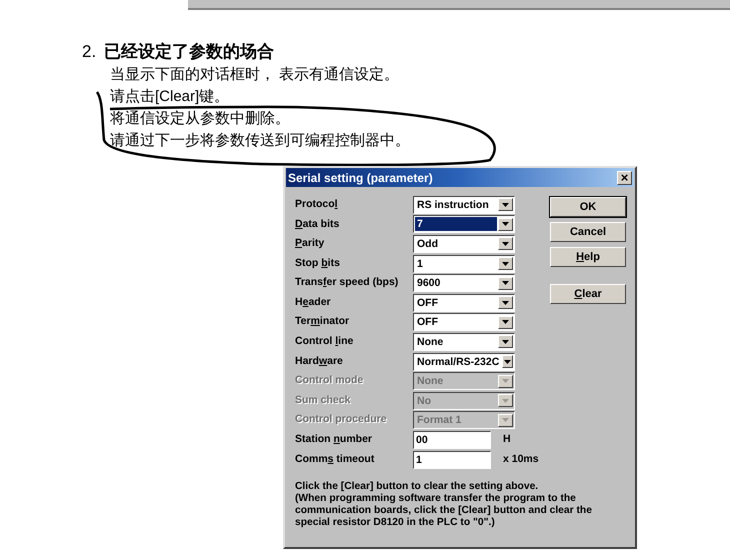 This screenshot has width=730, height=556. I want to click on field-label: Hardware, so click(319, 361).